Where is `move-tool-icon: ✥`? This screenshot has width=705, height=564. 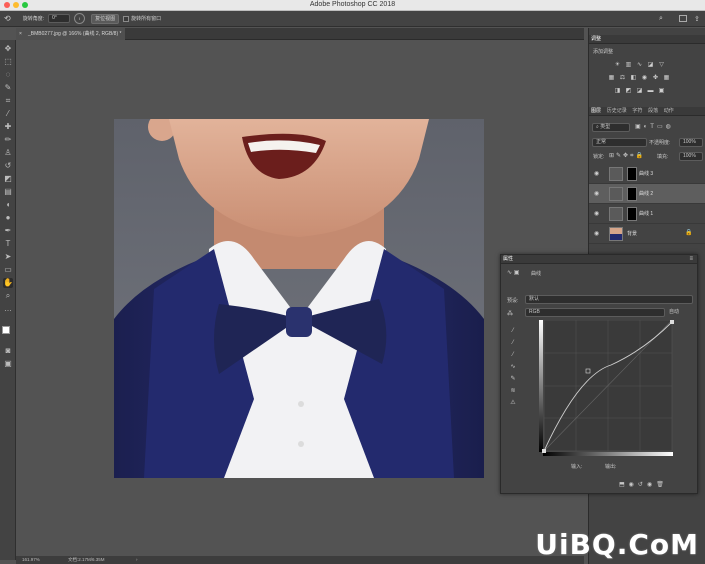 move-tool-icon: ✥ is located at coordinates (8, 49).